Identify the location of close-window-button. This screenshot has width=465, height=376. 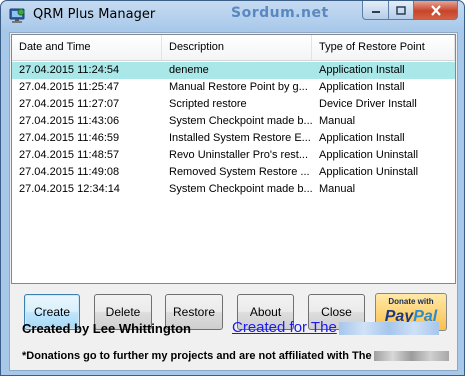
(436, 10).